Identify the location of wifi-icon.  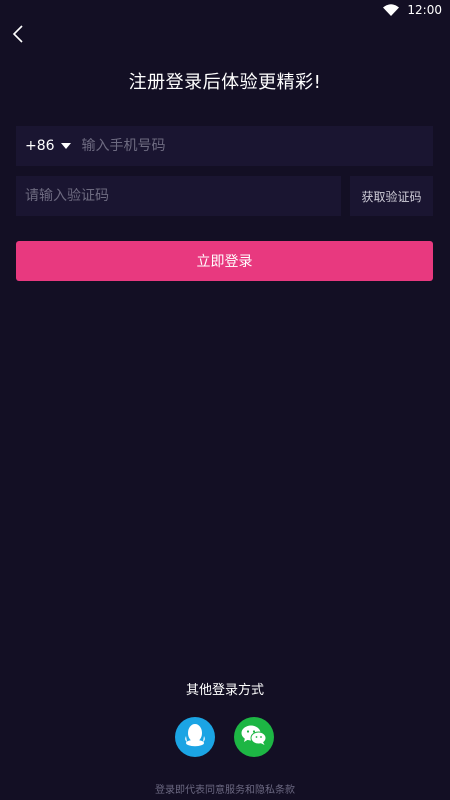
(391, 10).